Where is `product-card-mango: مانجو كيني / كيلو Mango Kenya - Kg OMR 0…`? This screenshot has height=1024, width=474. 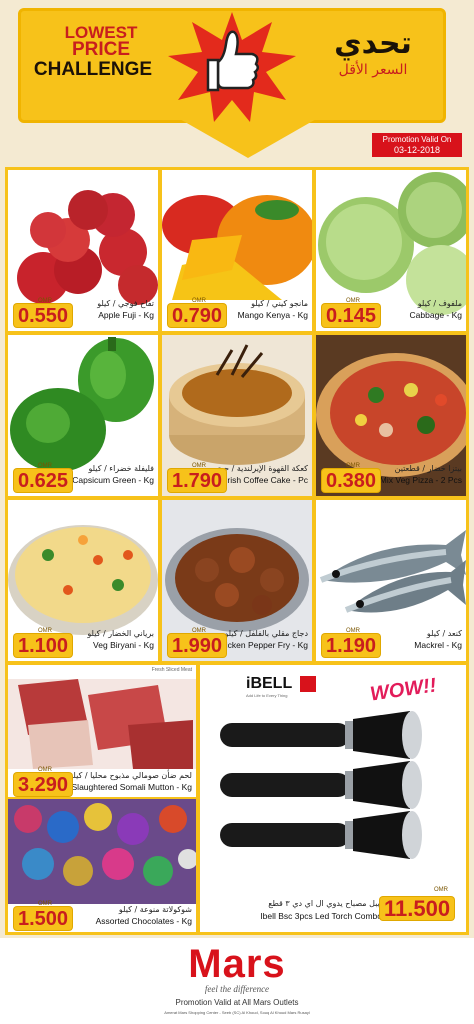 product-card-mango: مانجو كيني / كيلو Mango Kenya - Kg OMR 0… is located at coordinates (237, 250).